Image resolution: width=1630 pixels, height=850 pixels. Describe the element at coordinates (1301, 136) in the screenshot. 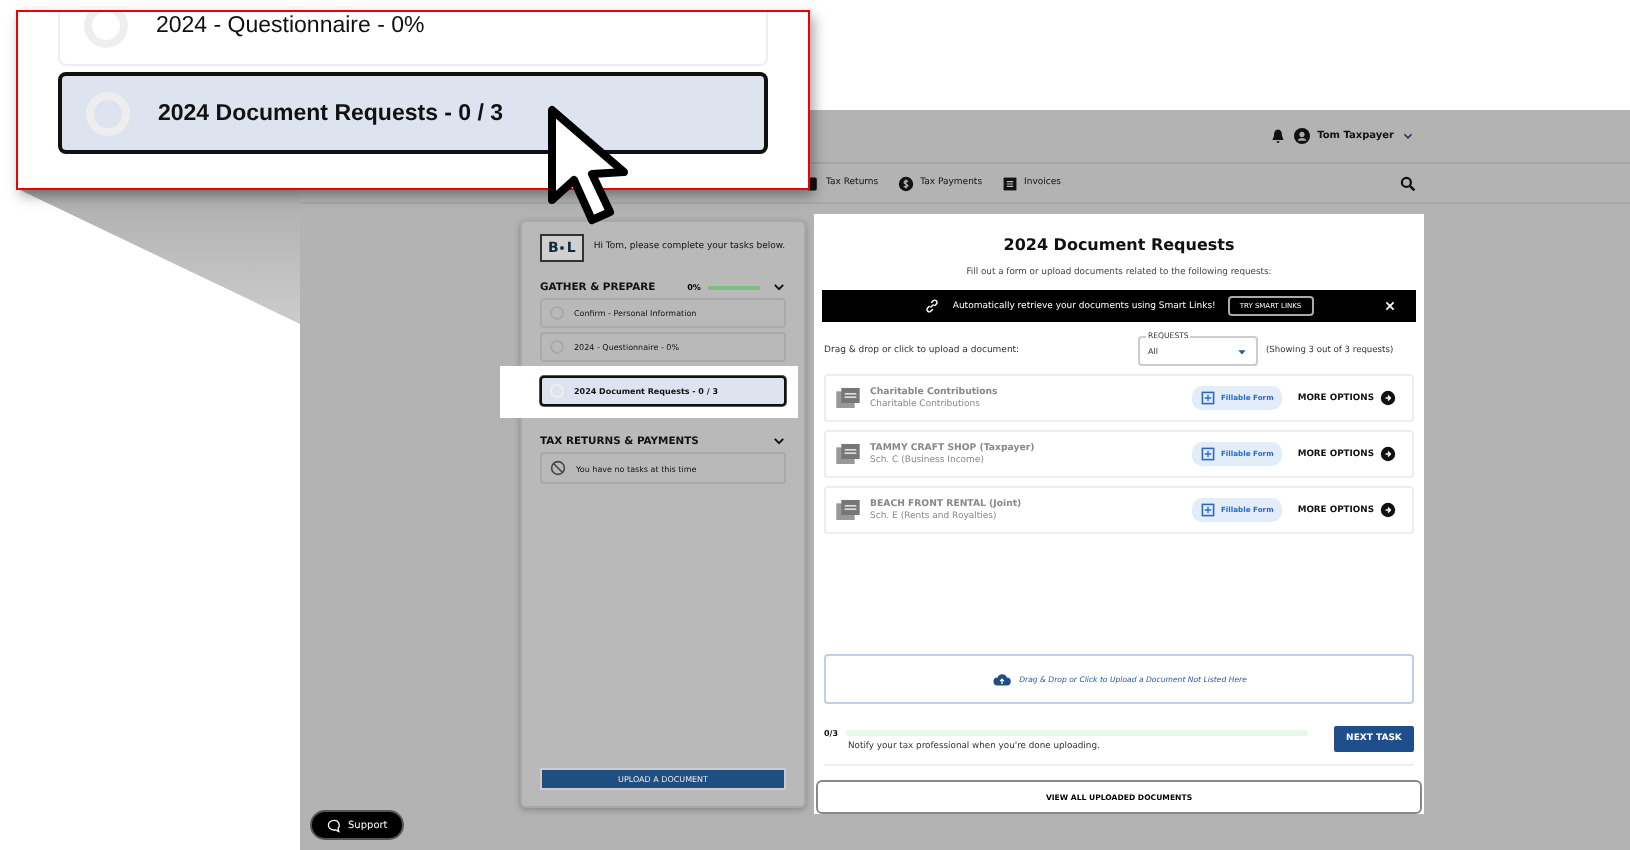

I see `avatar-icon` at that location.